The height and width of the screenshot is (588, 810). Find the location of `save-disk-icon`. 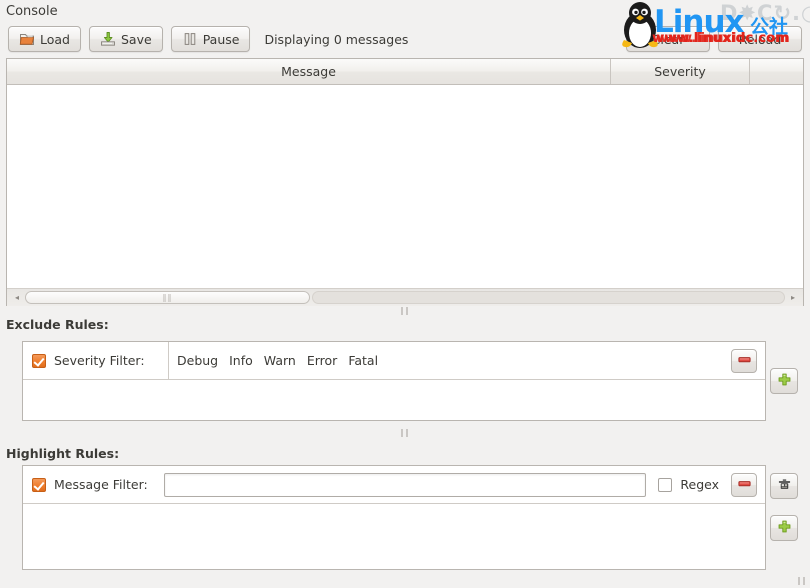

save-disk-icon is located at coordinates (108, 39).